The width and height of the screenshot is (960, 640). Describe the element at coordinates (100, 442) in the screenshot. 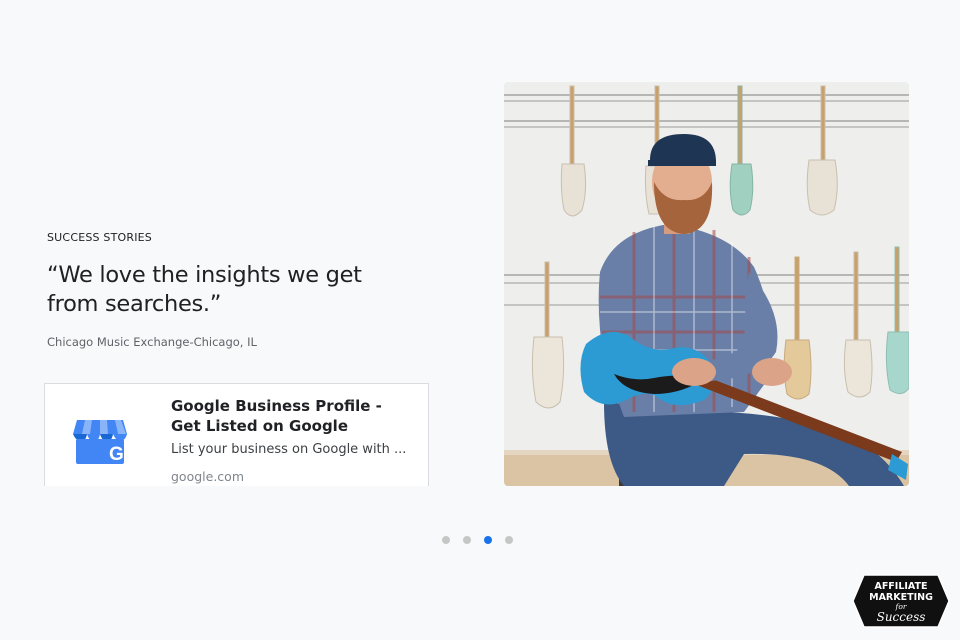

I see `google-business-store-icon: G` at that location.